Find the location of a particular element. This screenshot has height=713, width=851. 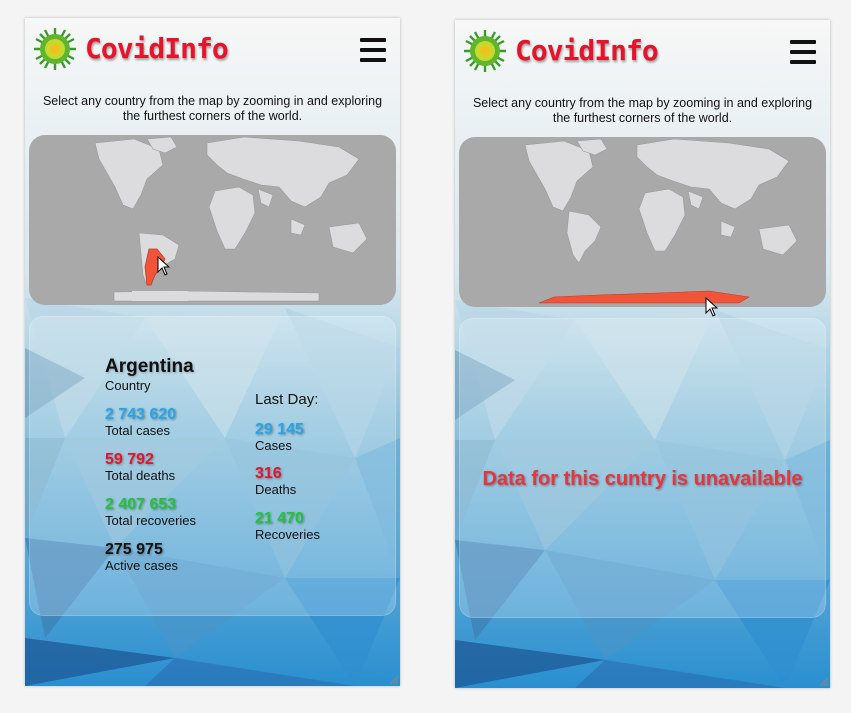

last-day-heading: Last Day: is located at coordinates (286, 399).